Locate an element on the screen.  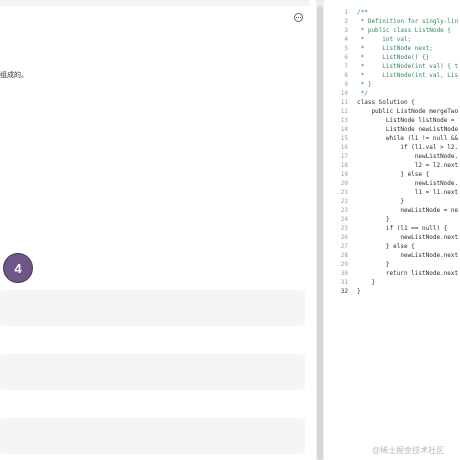
code-line: 30 return listNode.next is located at coordinates (395, 273).